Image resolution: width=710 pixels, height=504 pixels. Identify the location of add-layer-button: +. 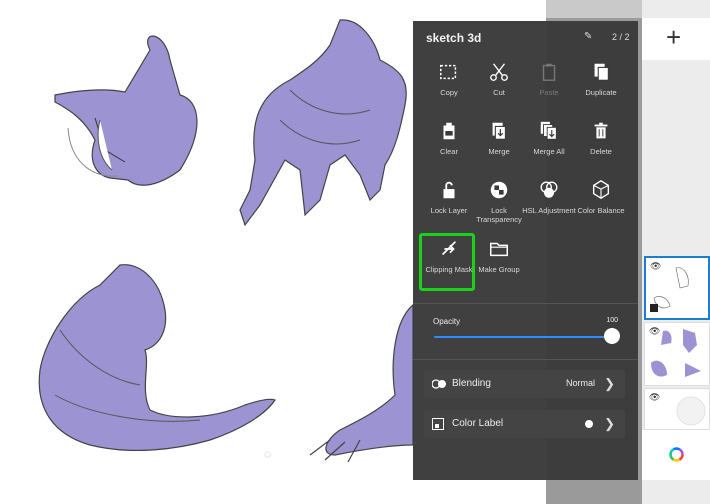
(676, 39).